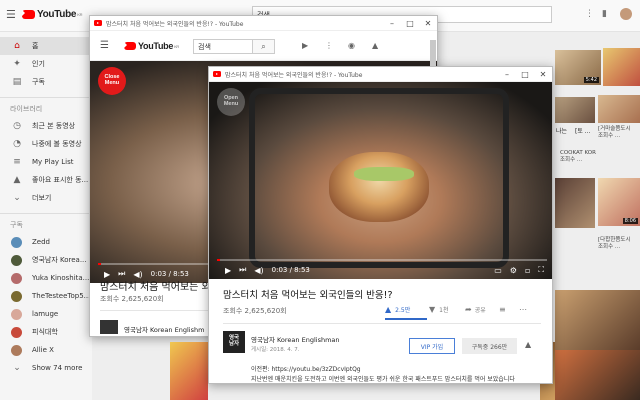  I want to click on library-heading: 라이브러리, so click(26, 109).